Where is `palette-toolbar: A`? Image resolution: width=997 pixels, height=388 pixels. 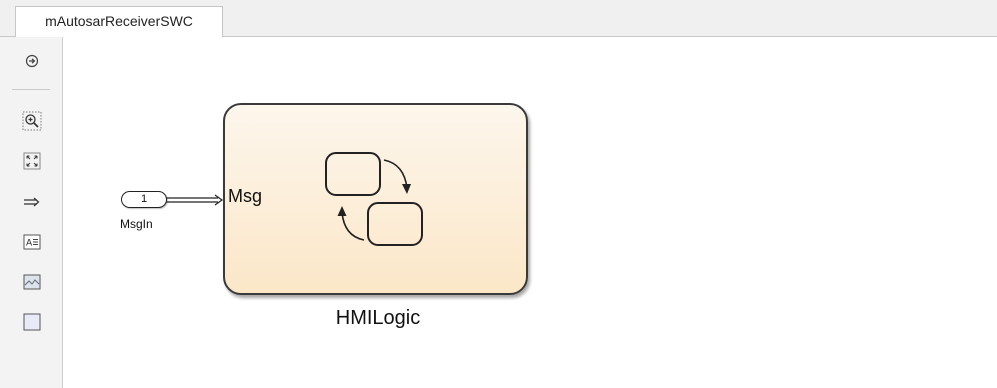 palette-toolbar: A is located at coordinates (31, 212).